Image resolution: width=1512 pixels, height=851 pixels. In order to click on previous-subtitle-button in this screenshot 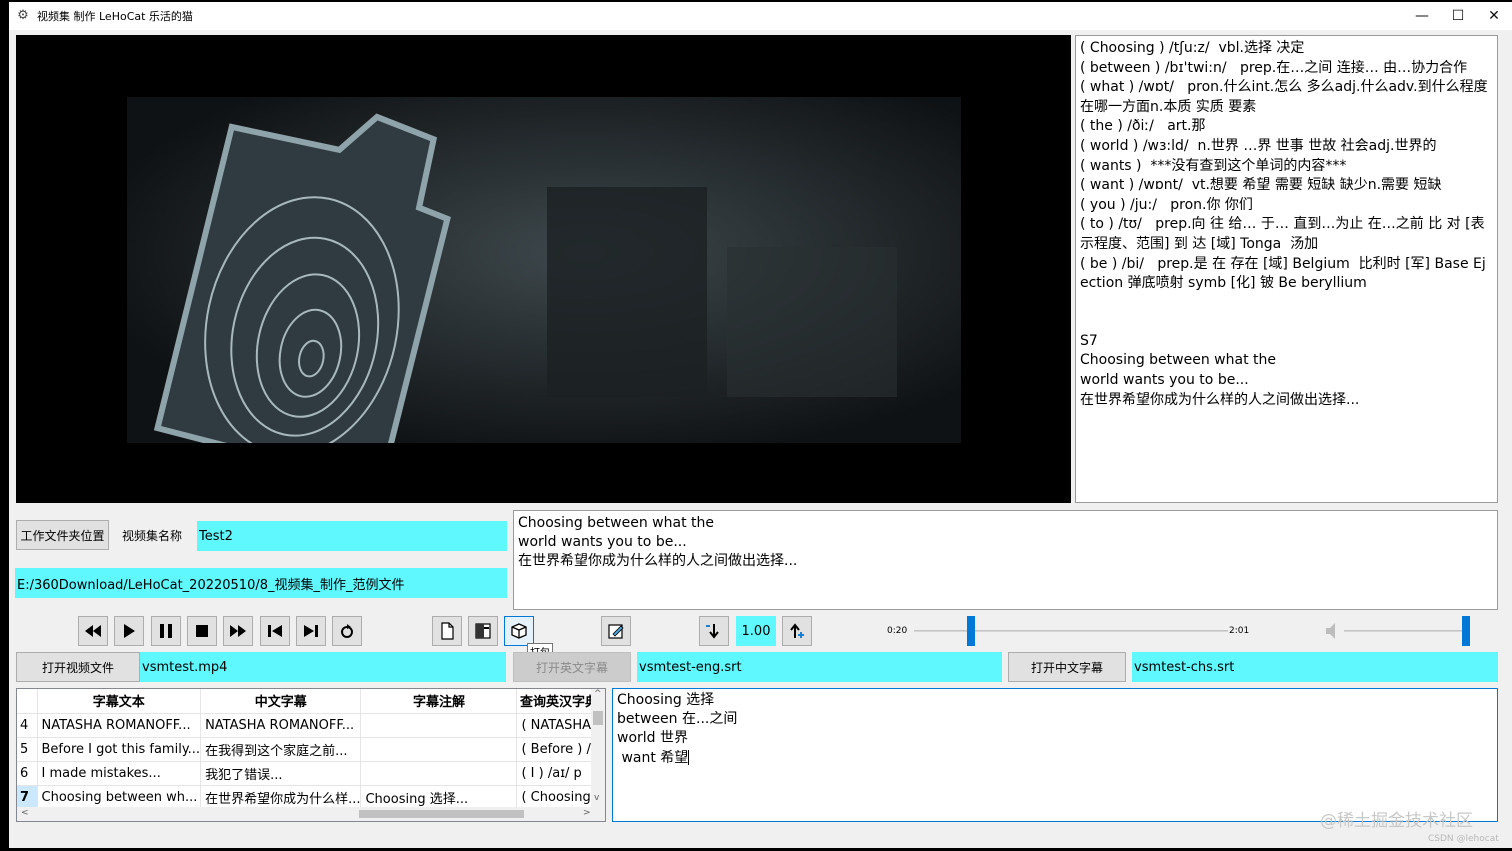, I will do `click(275, 631)`.